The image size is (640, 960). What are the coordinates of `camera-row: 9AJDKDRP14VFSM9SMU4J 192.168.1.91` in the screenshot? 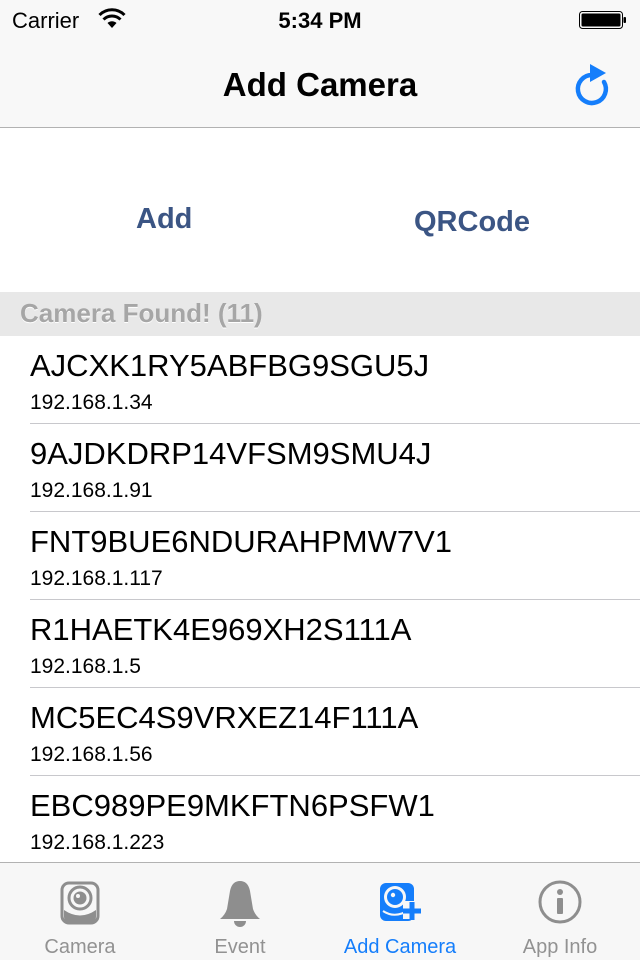 It's located at (320, 468).